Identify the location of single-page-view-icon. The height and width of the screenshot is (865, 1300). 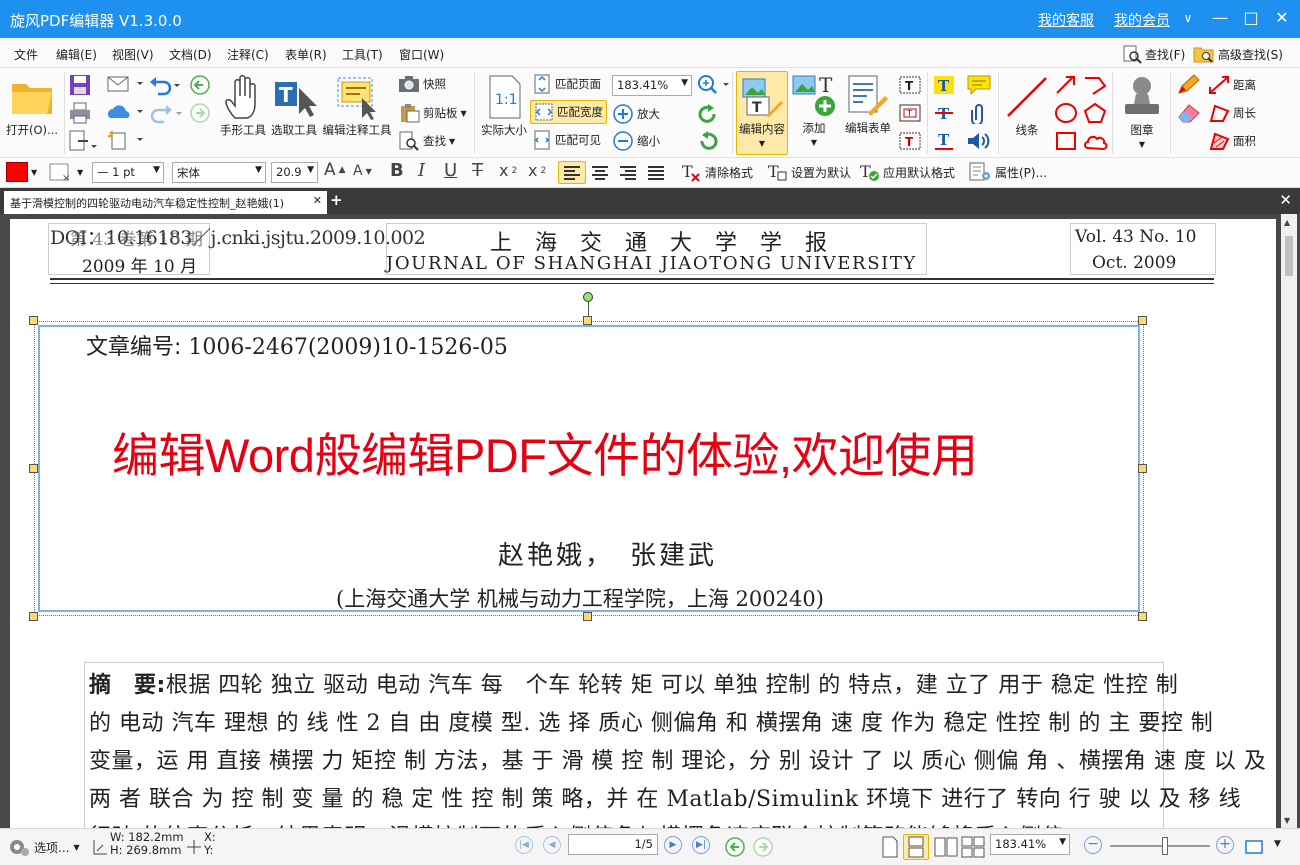
(890, 847).